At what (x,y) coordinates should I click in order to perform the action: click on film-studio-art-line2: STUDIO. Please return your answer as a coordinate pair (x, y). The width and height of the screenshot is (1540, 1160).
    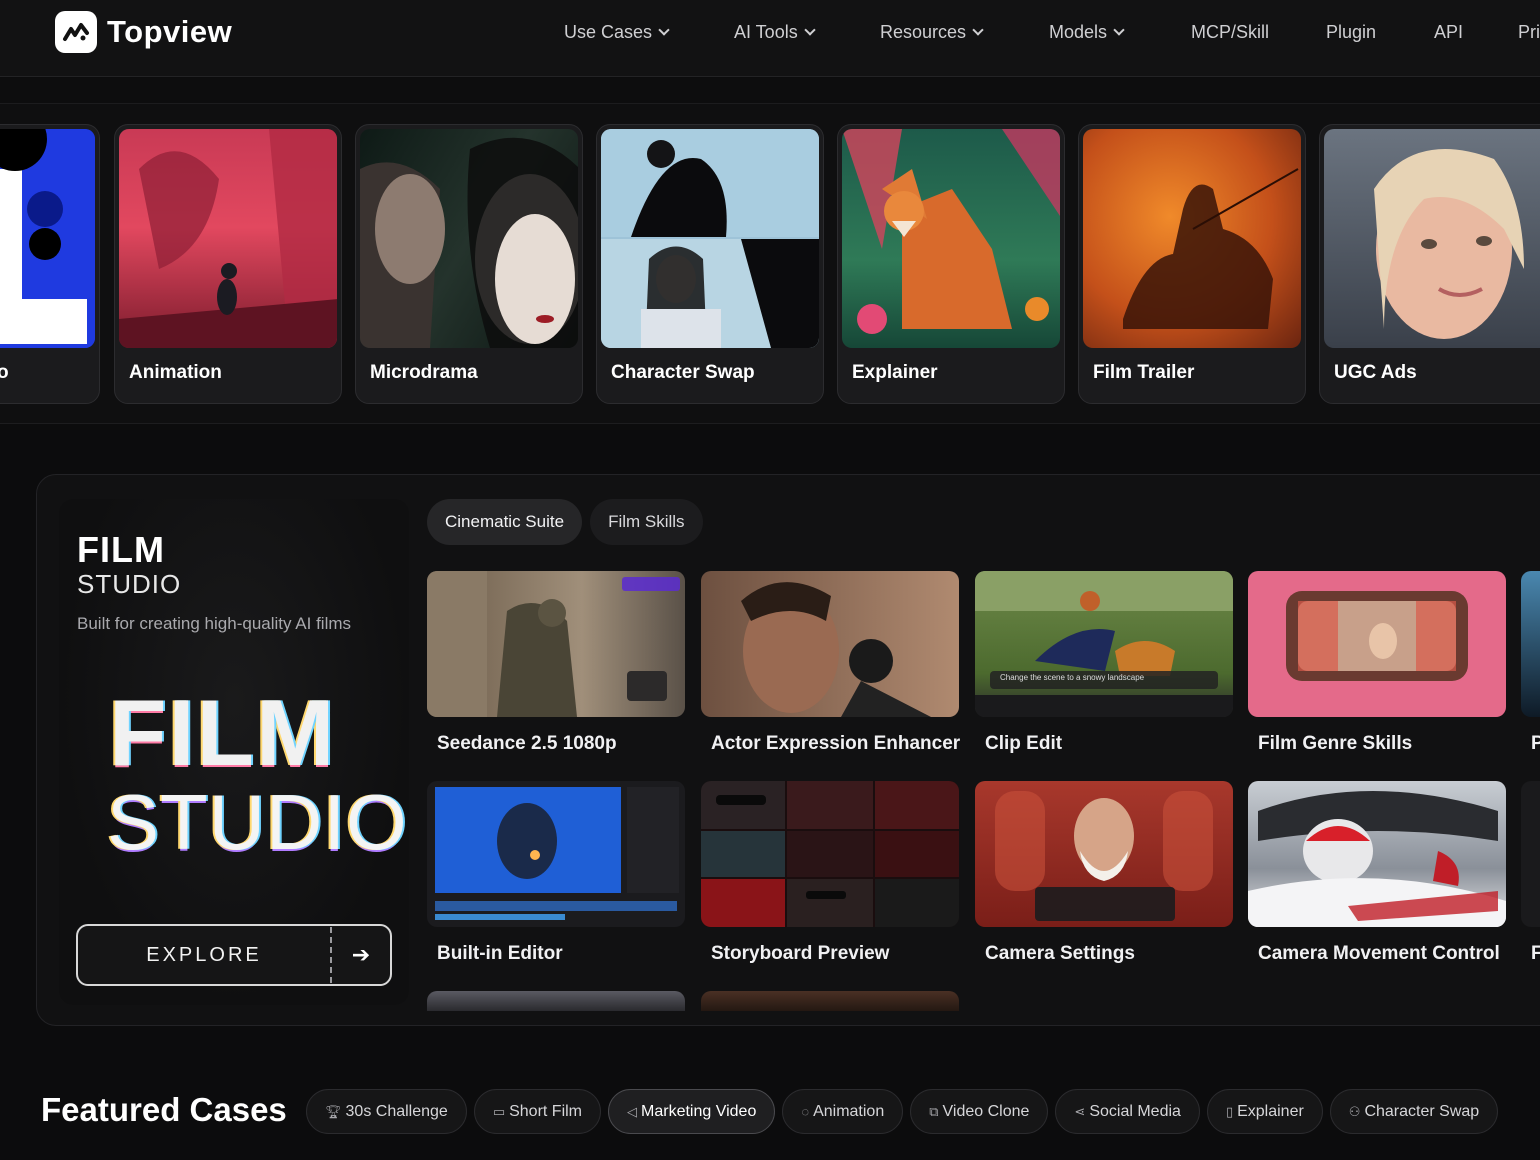
    Looking at the image, I should click on (257, 822).